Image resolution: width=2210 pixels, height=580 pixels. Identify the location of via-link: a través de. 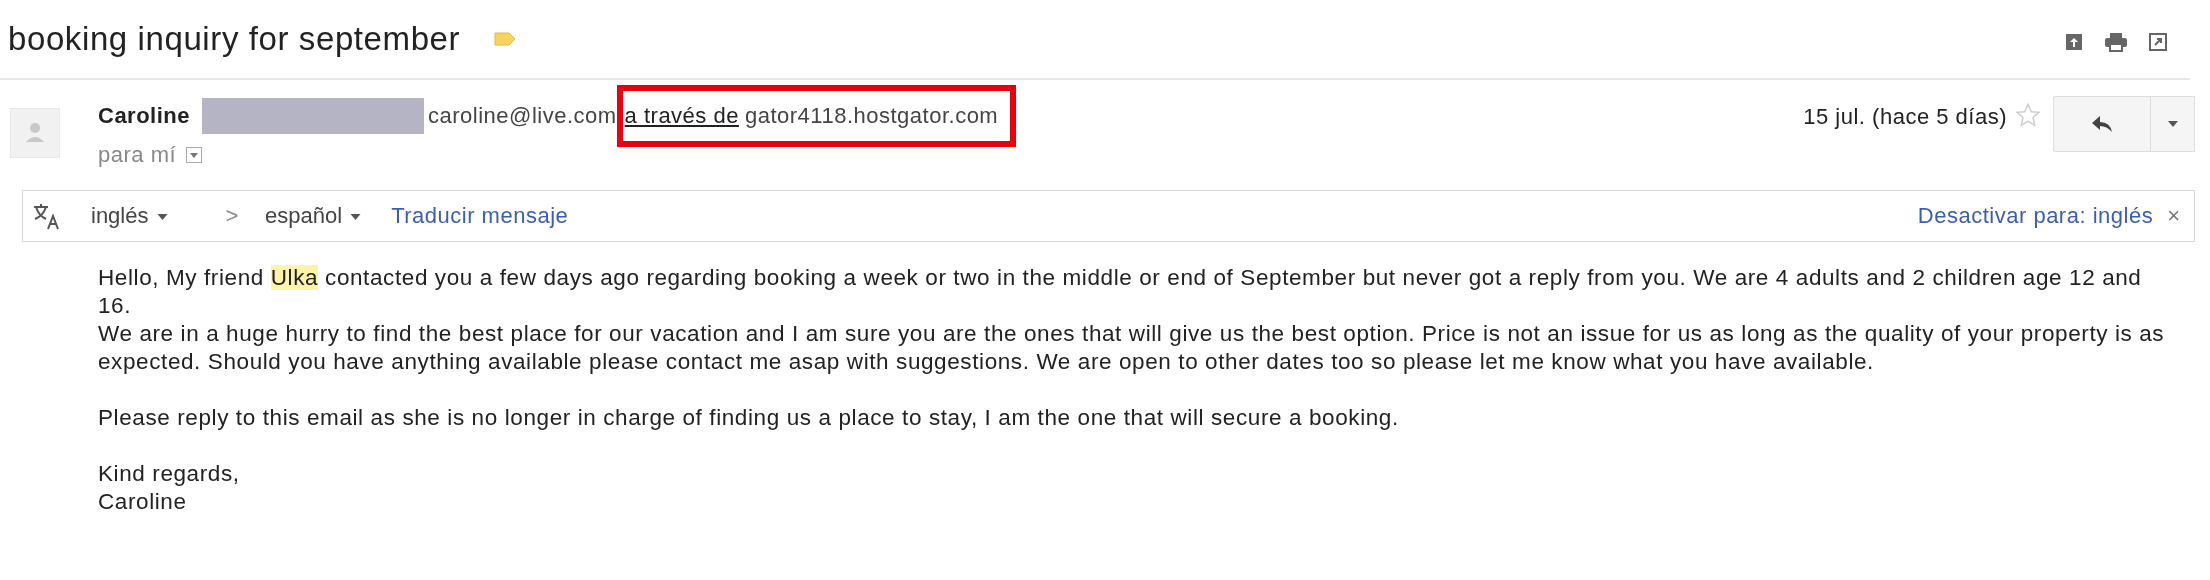
(681, 116).